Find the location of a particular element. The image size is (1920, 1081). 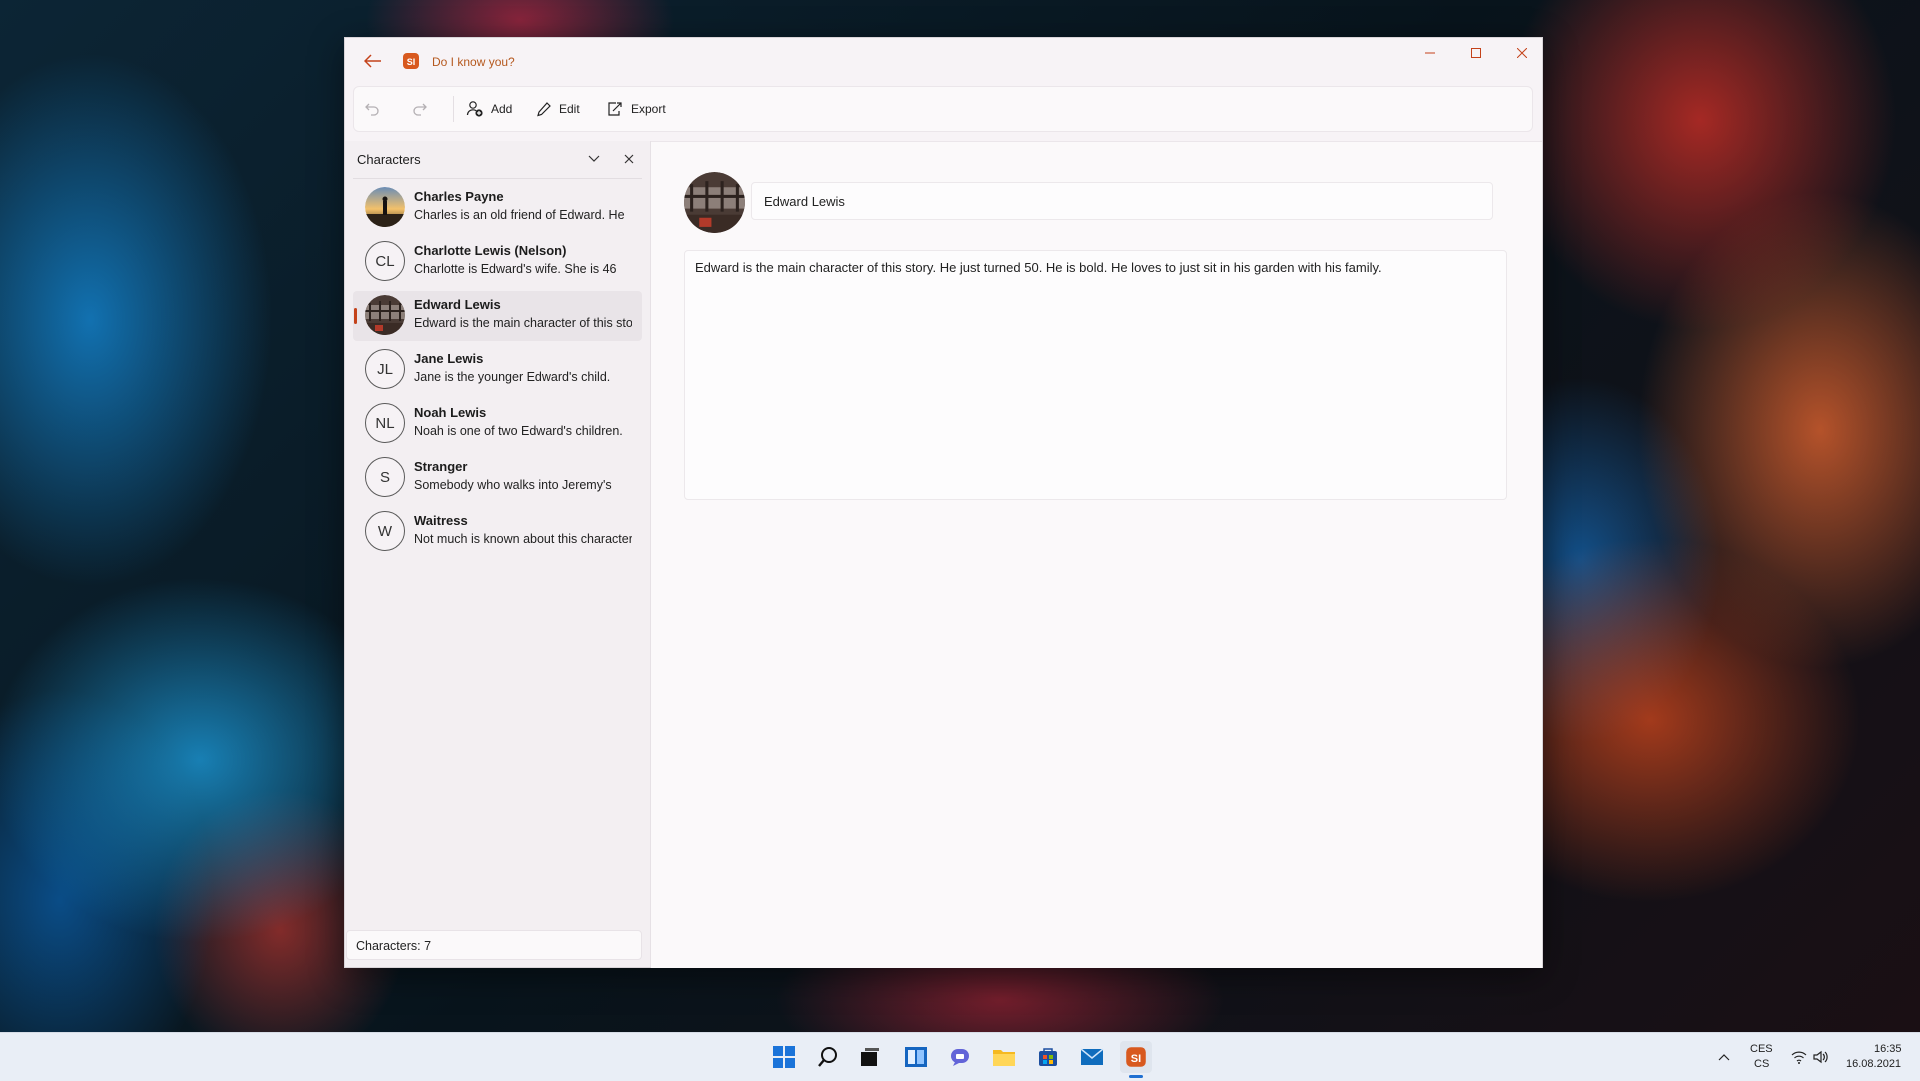

item-name: Noah Lewis is located at coordinates (450, 412).